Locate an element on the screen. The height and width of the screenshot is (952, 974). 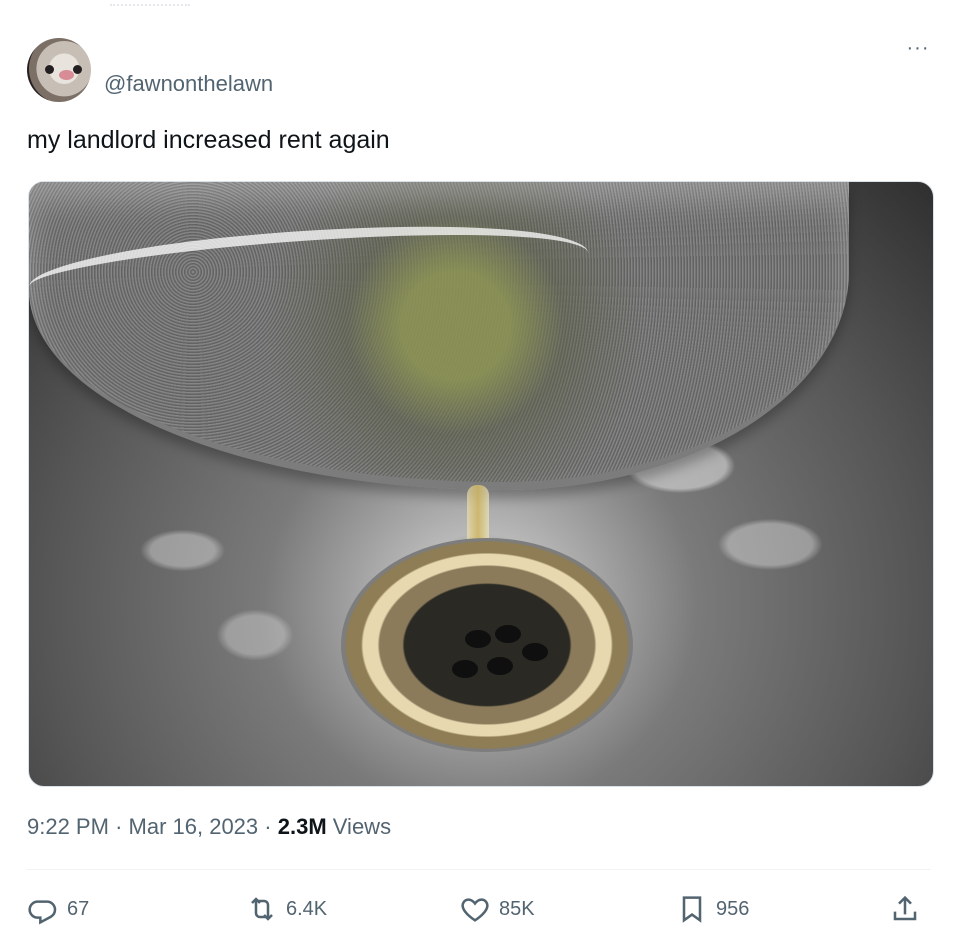
heart-icon is located at coordinates (475, 910).